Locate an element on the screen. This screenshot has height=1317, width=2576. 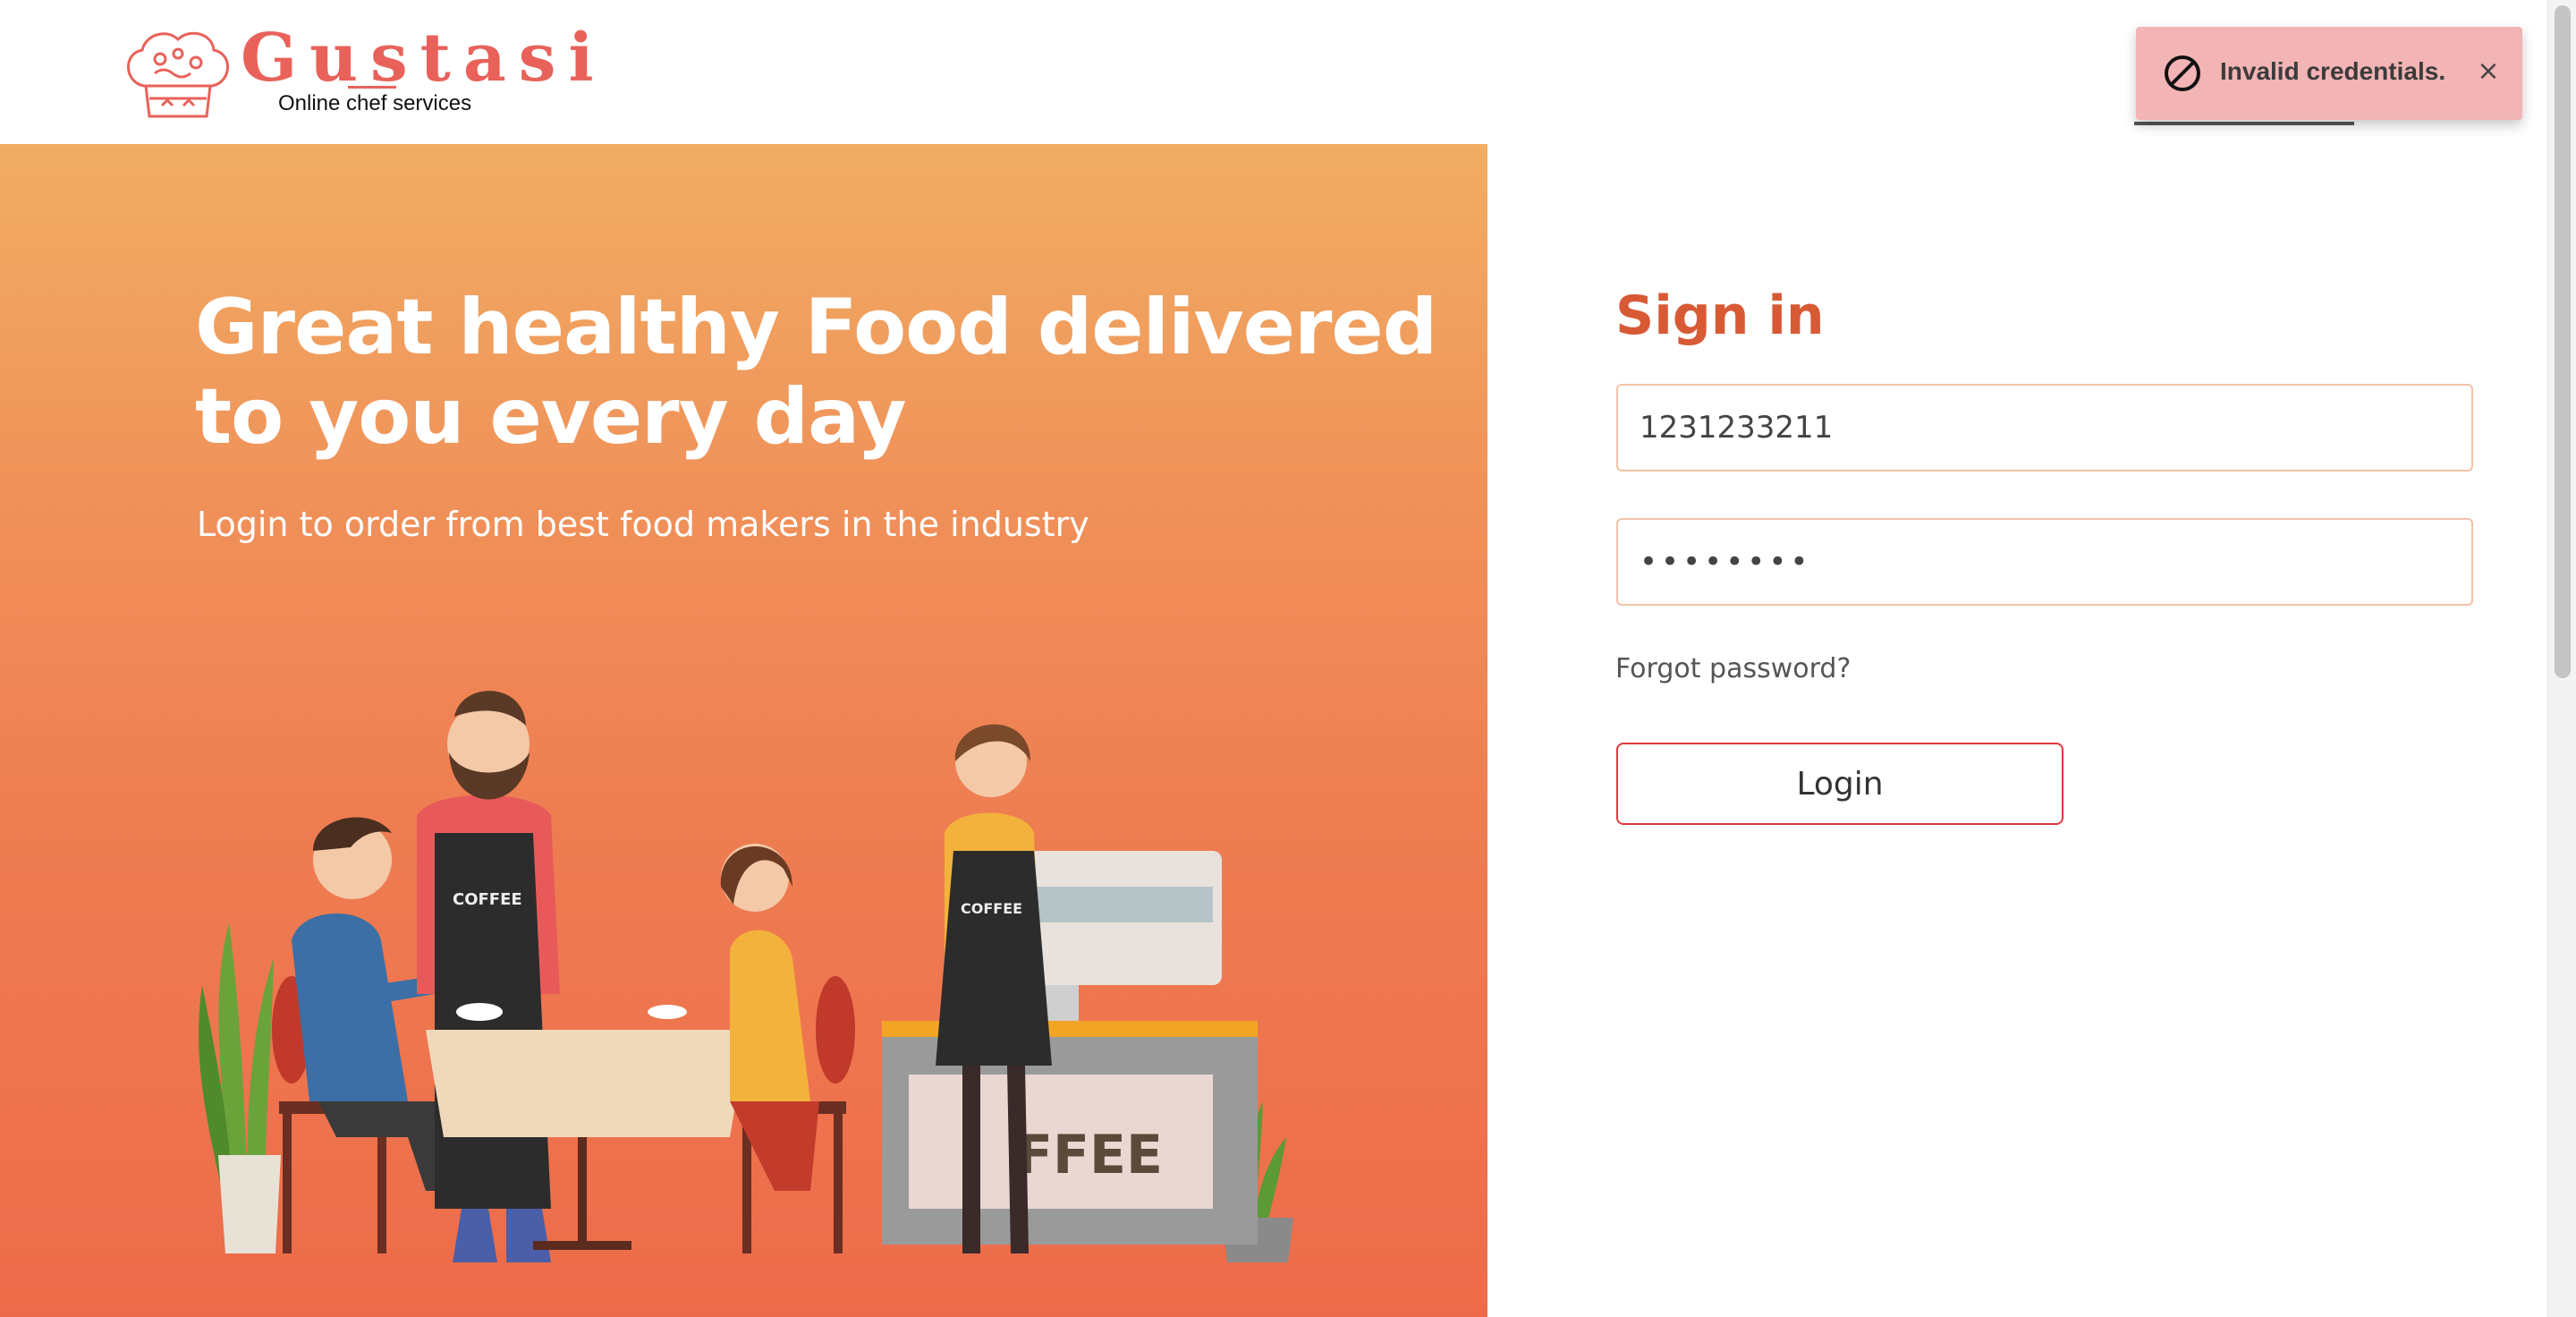
login-button: Login is located at coordinates (1839, 784).